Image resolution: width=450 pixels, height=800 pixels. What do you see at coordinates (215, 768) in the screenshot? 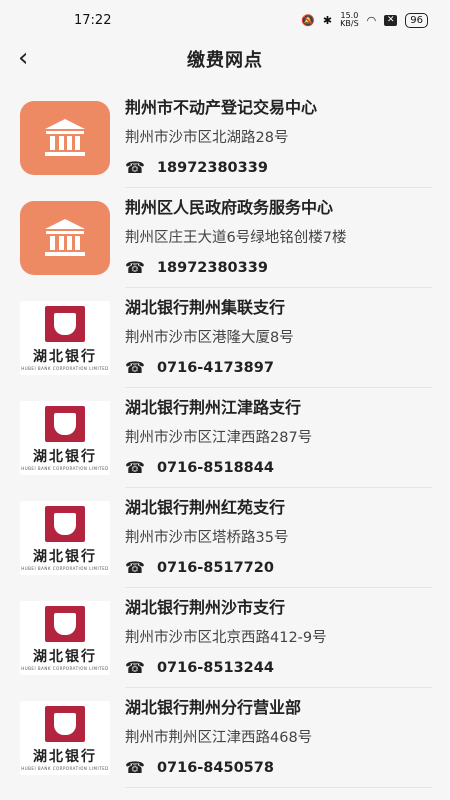
I see `item-phone-number: 0716-8450578` at bounding box center [215, 768].